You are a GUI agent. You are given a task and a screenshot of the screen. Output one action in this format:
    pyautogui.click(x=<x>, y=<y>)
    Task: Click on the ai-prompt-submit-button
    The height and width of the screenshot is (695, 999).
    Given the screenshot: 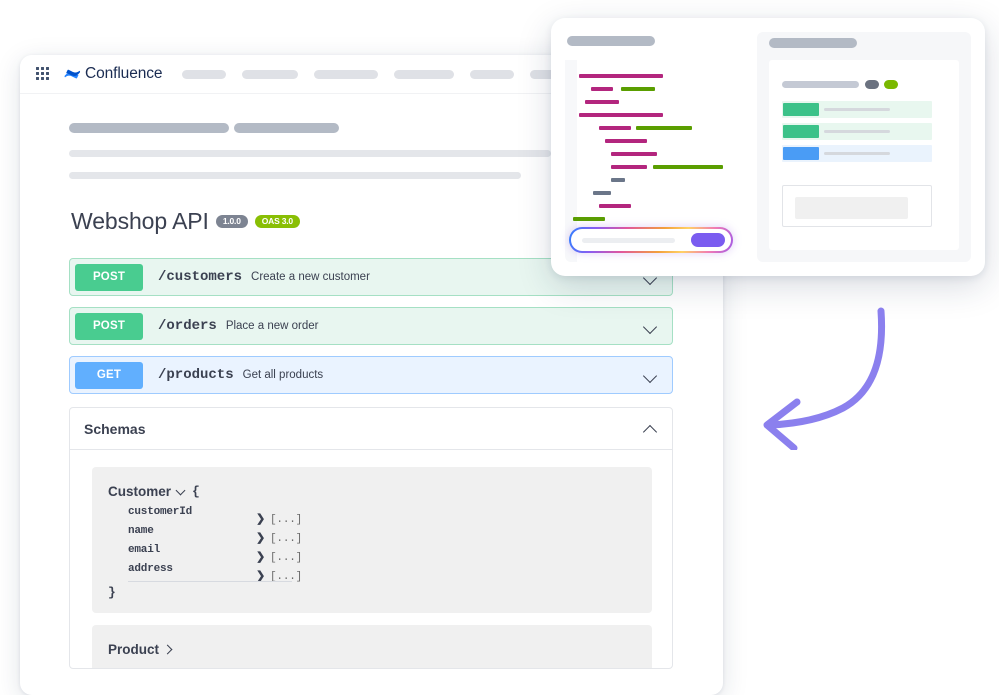 What is the action you would take?
    pyautogui.click(x=708, y=240)
    